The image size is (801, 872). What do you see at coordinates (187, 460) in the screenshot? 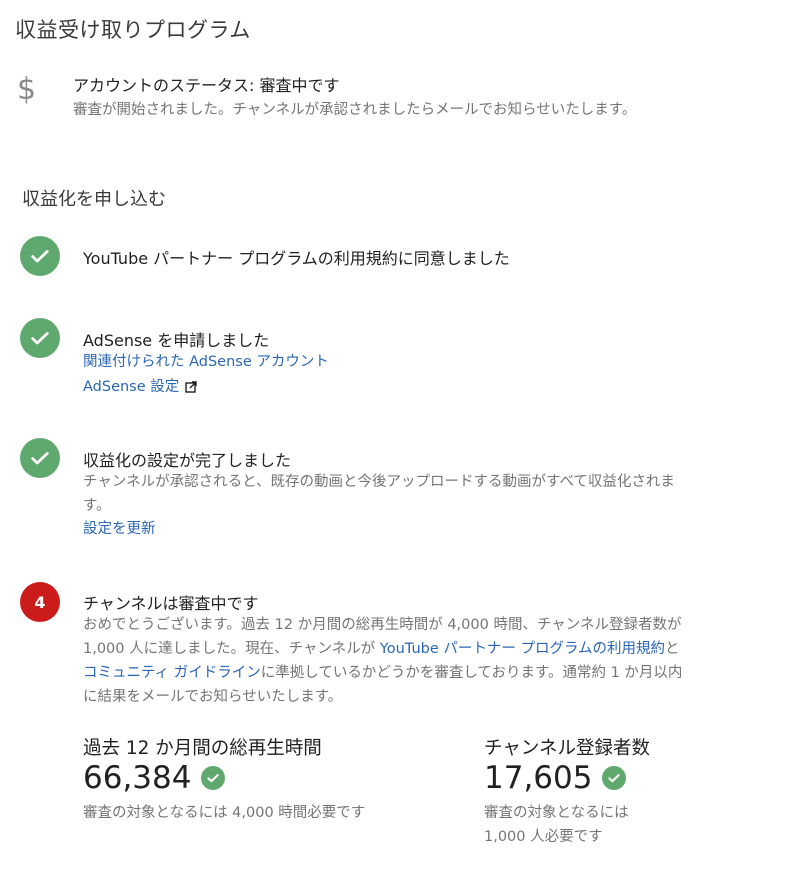
I see `step-3-title: 収益化の設定が完了しました` at bounding box center [187, 460].